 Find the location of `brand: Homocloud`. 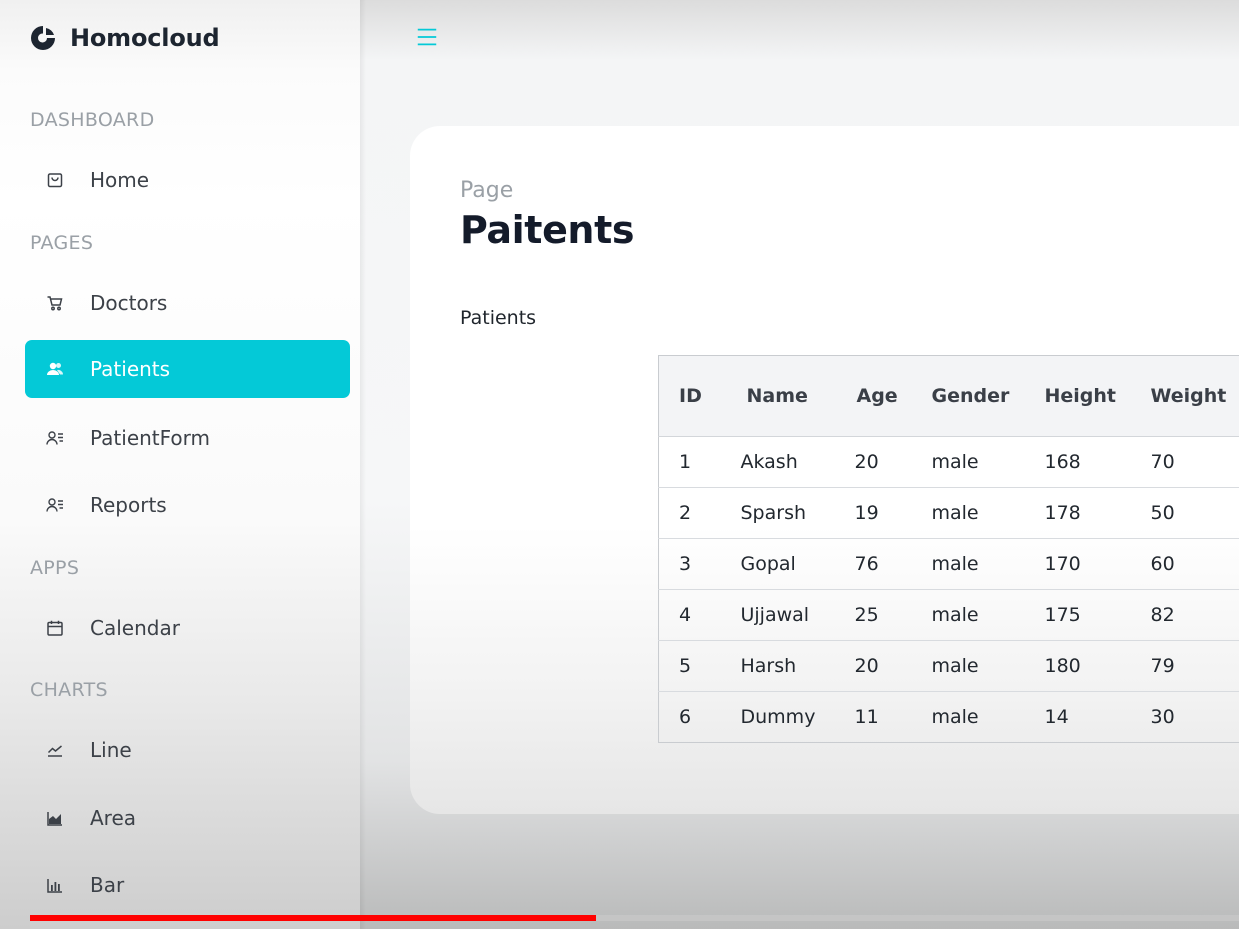

brand: Homocloud is located at coordinates (125, 38).